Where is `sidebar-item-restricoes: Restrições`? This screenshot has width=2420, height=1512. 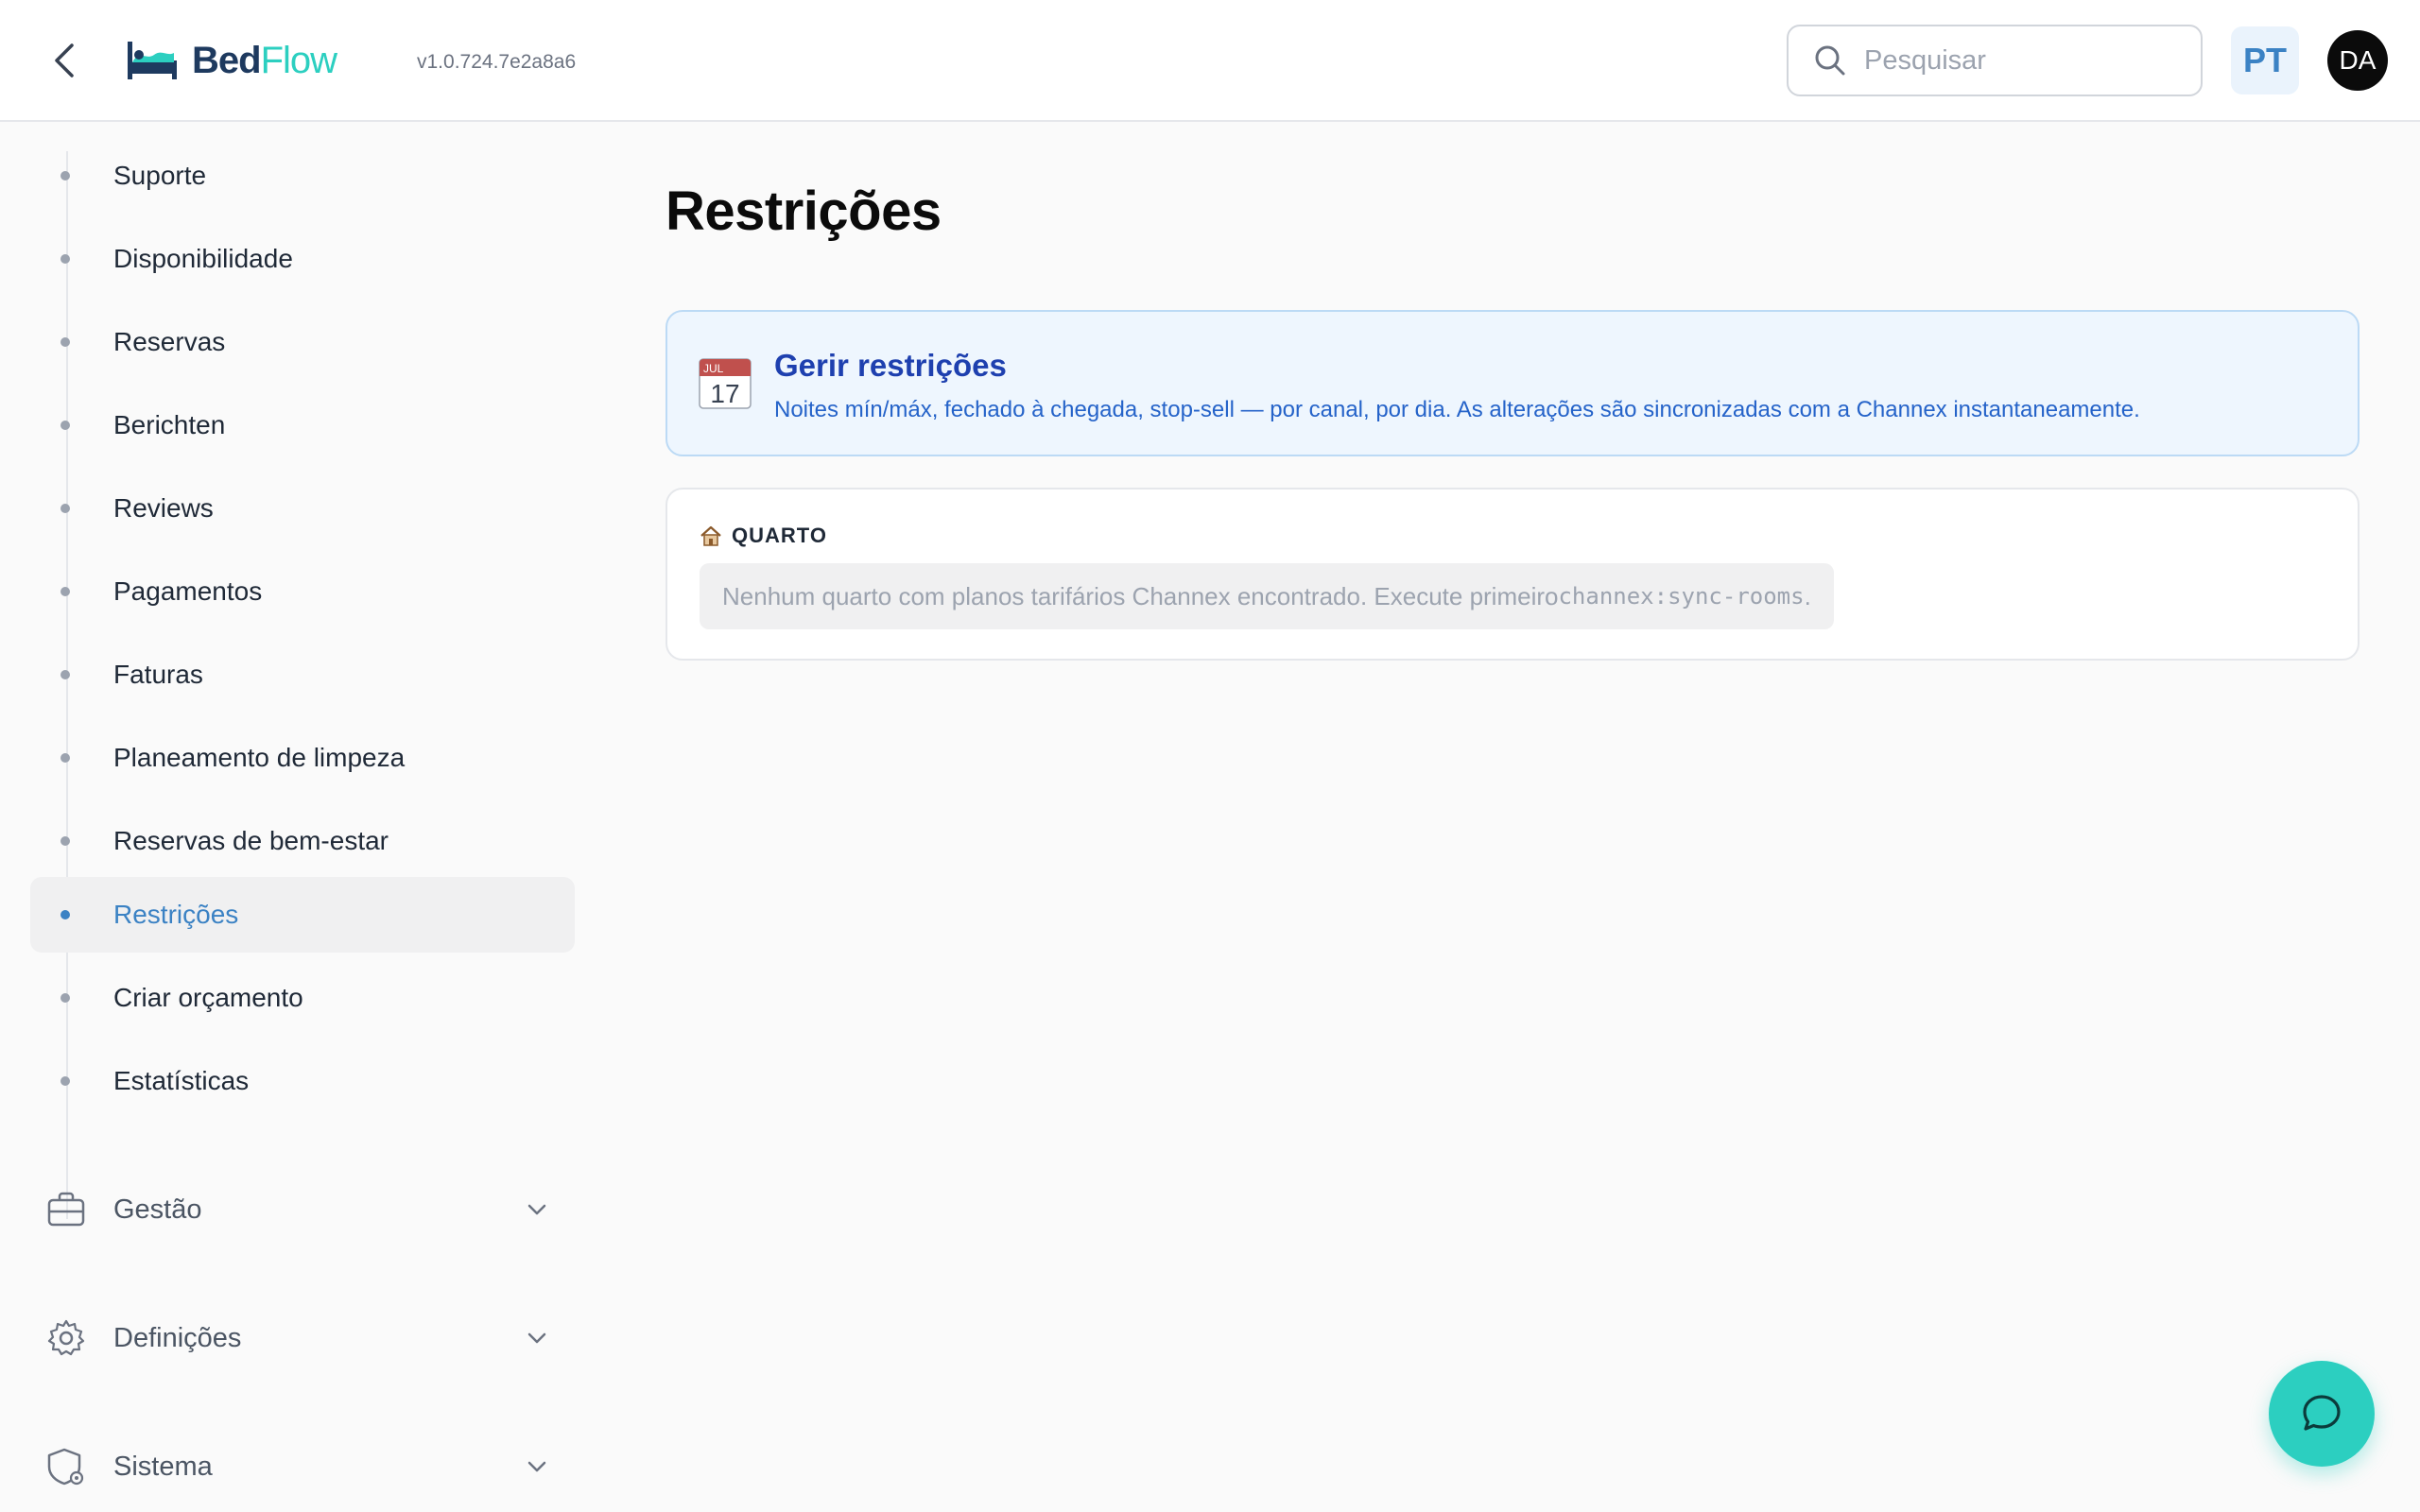
sidebar-item-restricoes: Restrições is located at coordinates (302, 915).